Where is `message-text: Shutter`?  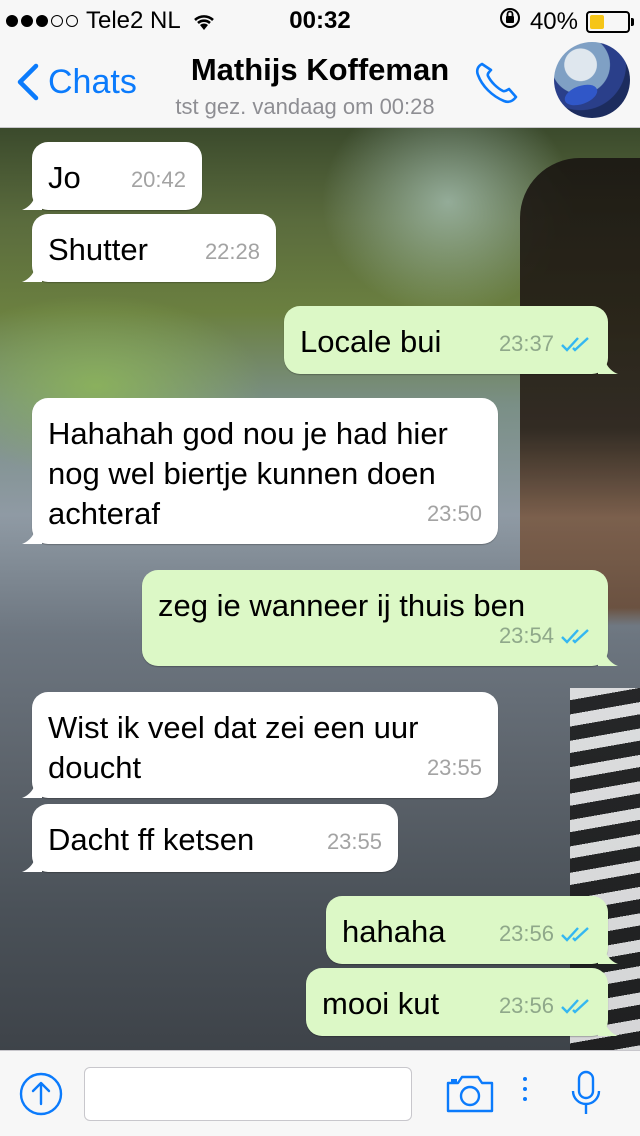 message-text: Shutter is located at coordinates (98, 249).